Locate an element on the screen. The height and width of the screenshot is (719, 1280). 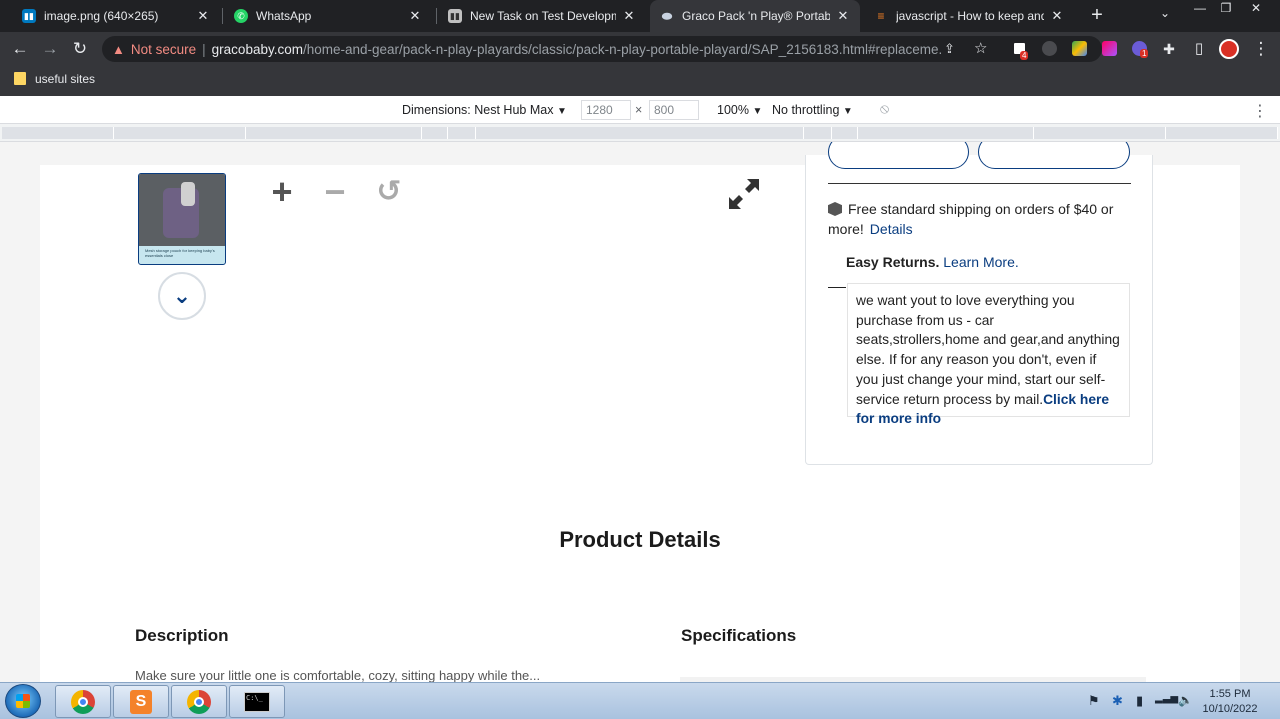
zoom-in-icon: + is located at coordinates (282, 192).